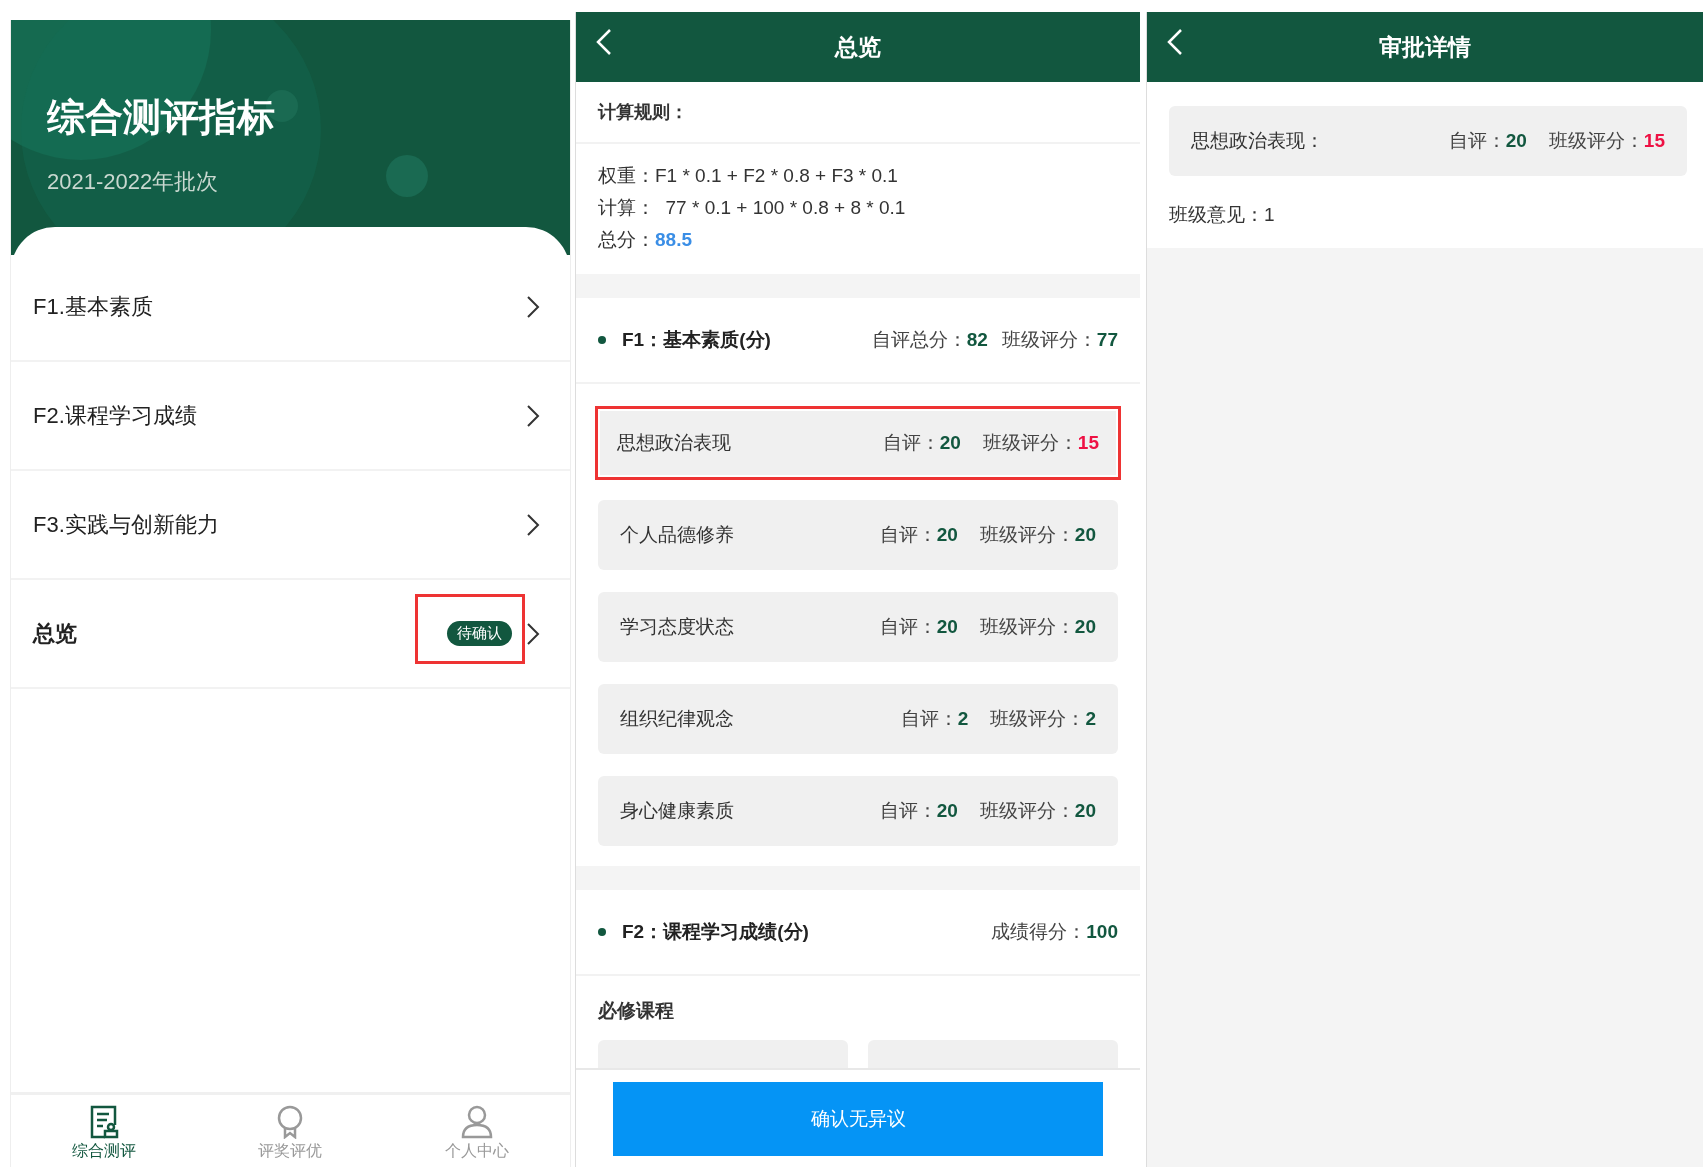 The width and height of the screenshot is (1703, 1167). What do you see at coordinates (126, 524) in the screenshot?
I see `menu-item-label: F3.实践与创新能力` at bounding box center [126, 524].